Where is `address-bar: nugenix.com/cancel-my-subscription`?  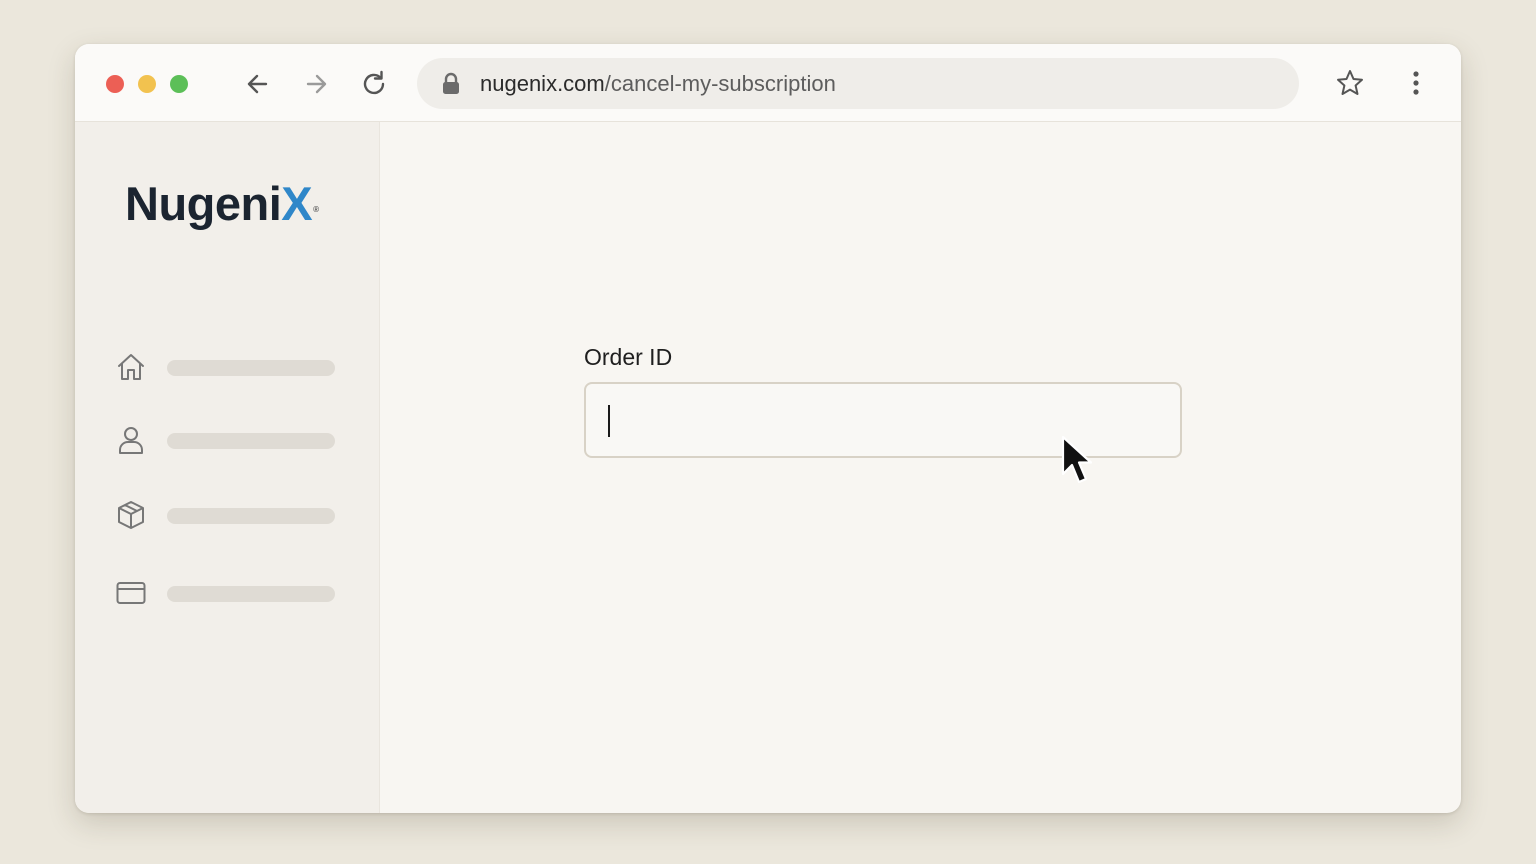
address-bar: nugenix.com/cancel-my-subscription is located at coordinates (858, 83).